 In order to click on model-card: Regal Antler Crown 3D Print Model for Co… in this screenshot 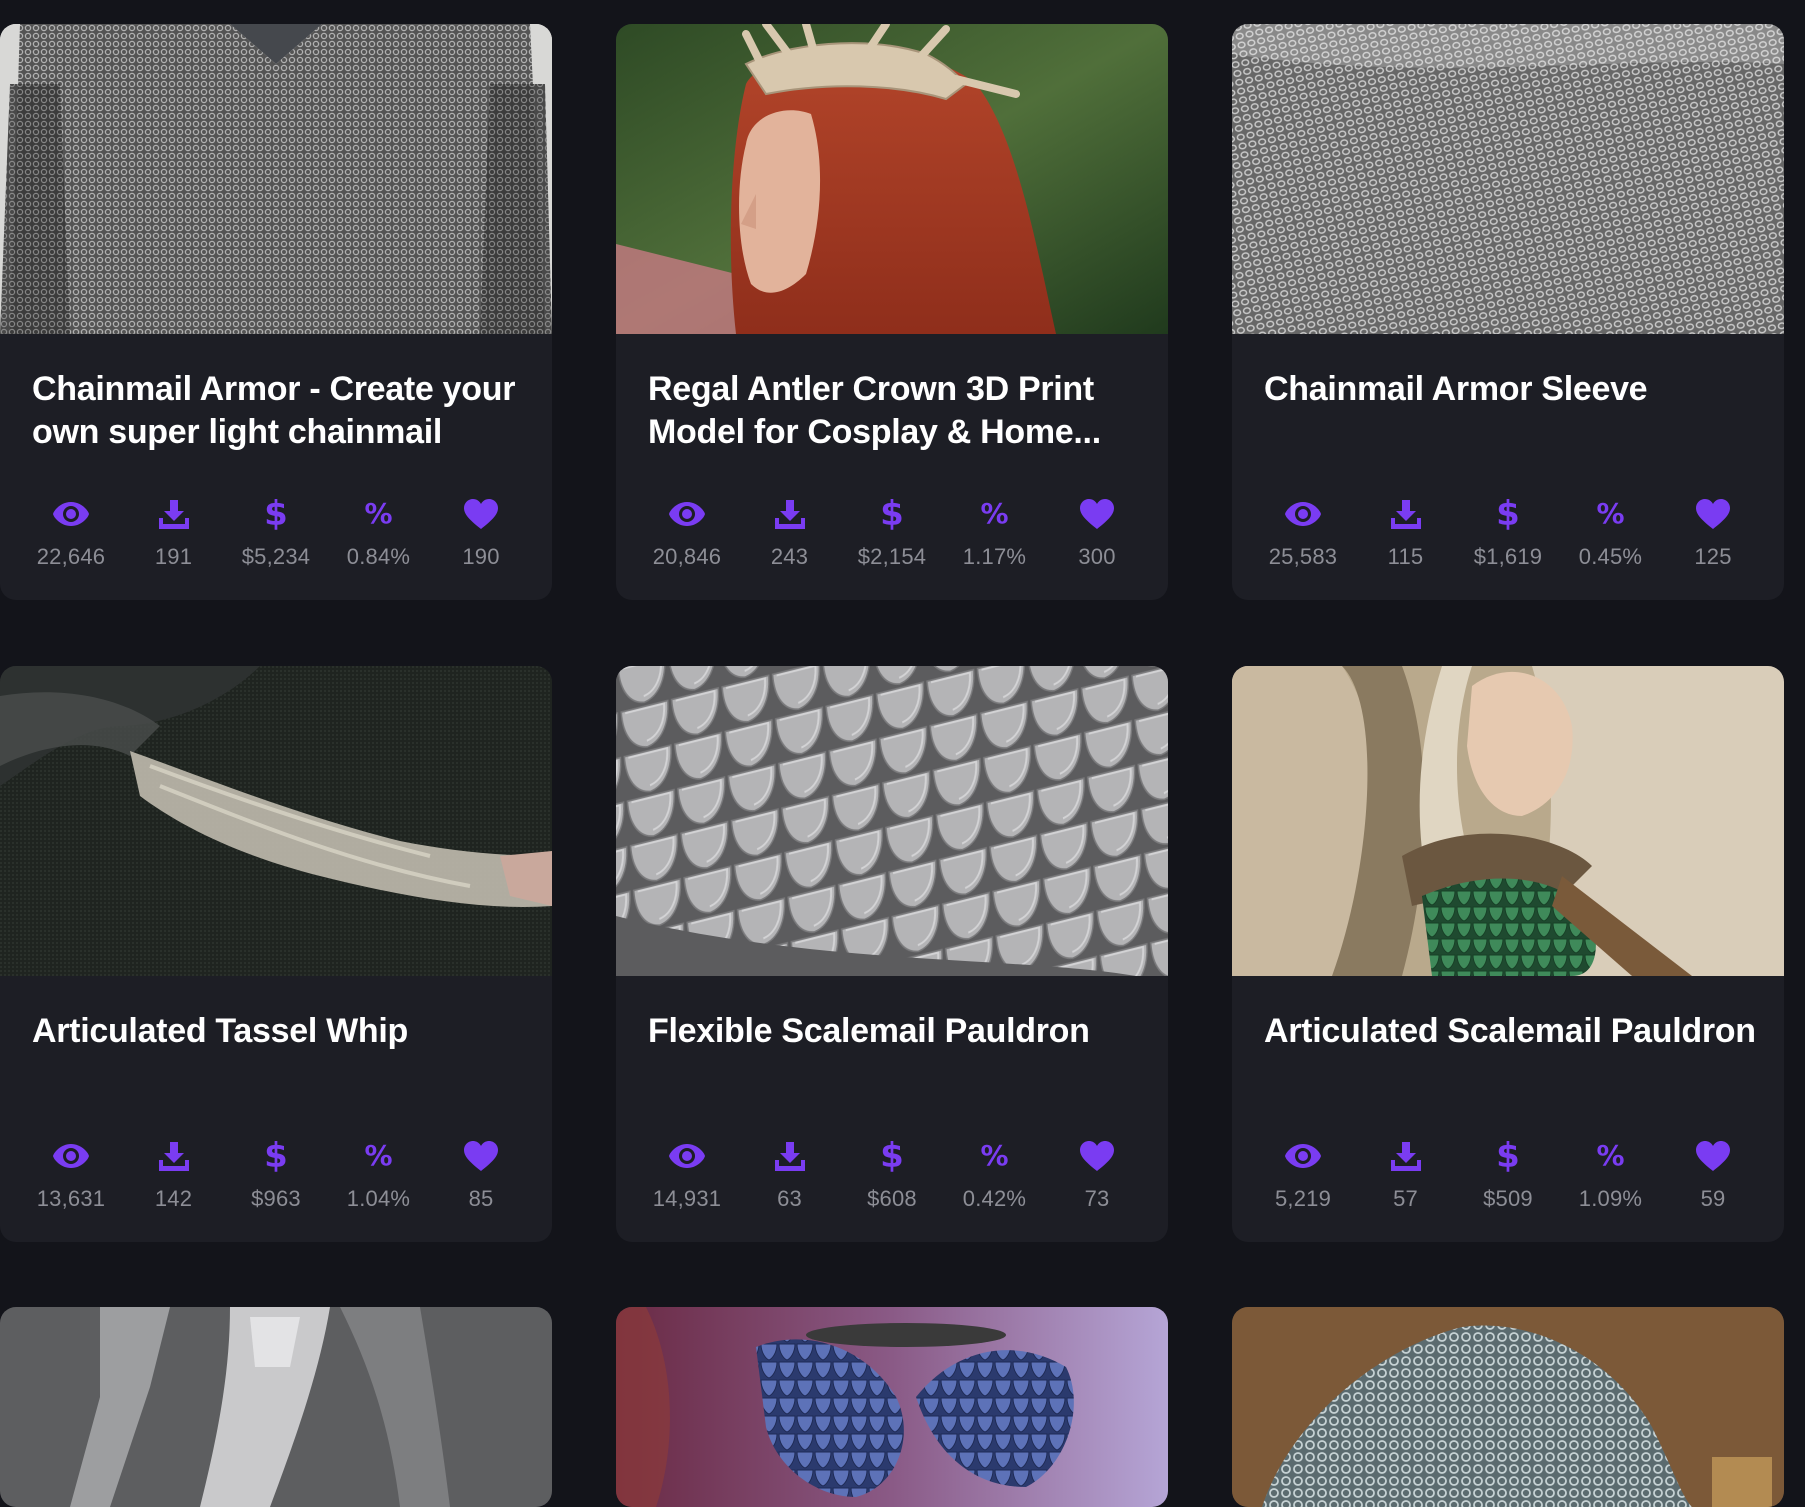, I will do `click(892, 312)`.